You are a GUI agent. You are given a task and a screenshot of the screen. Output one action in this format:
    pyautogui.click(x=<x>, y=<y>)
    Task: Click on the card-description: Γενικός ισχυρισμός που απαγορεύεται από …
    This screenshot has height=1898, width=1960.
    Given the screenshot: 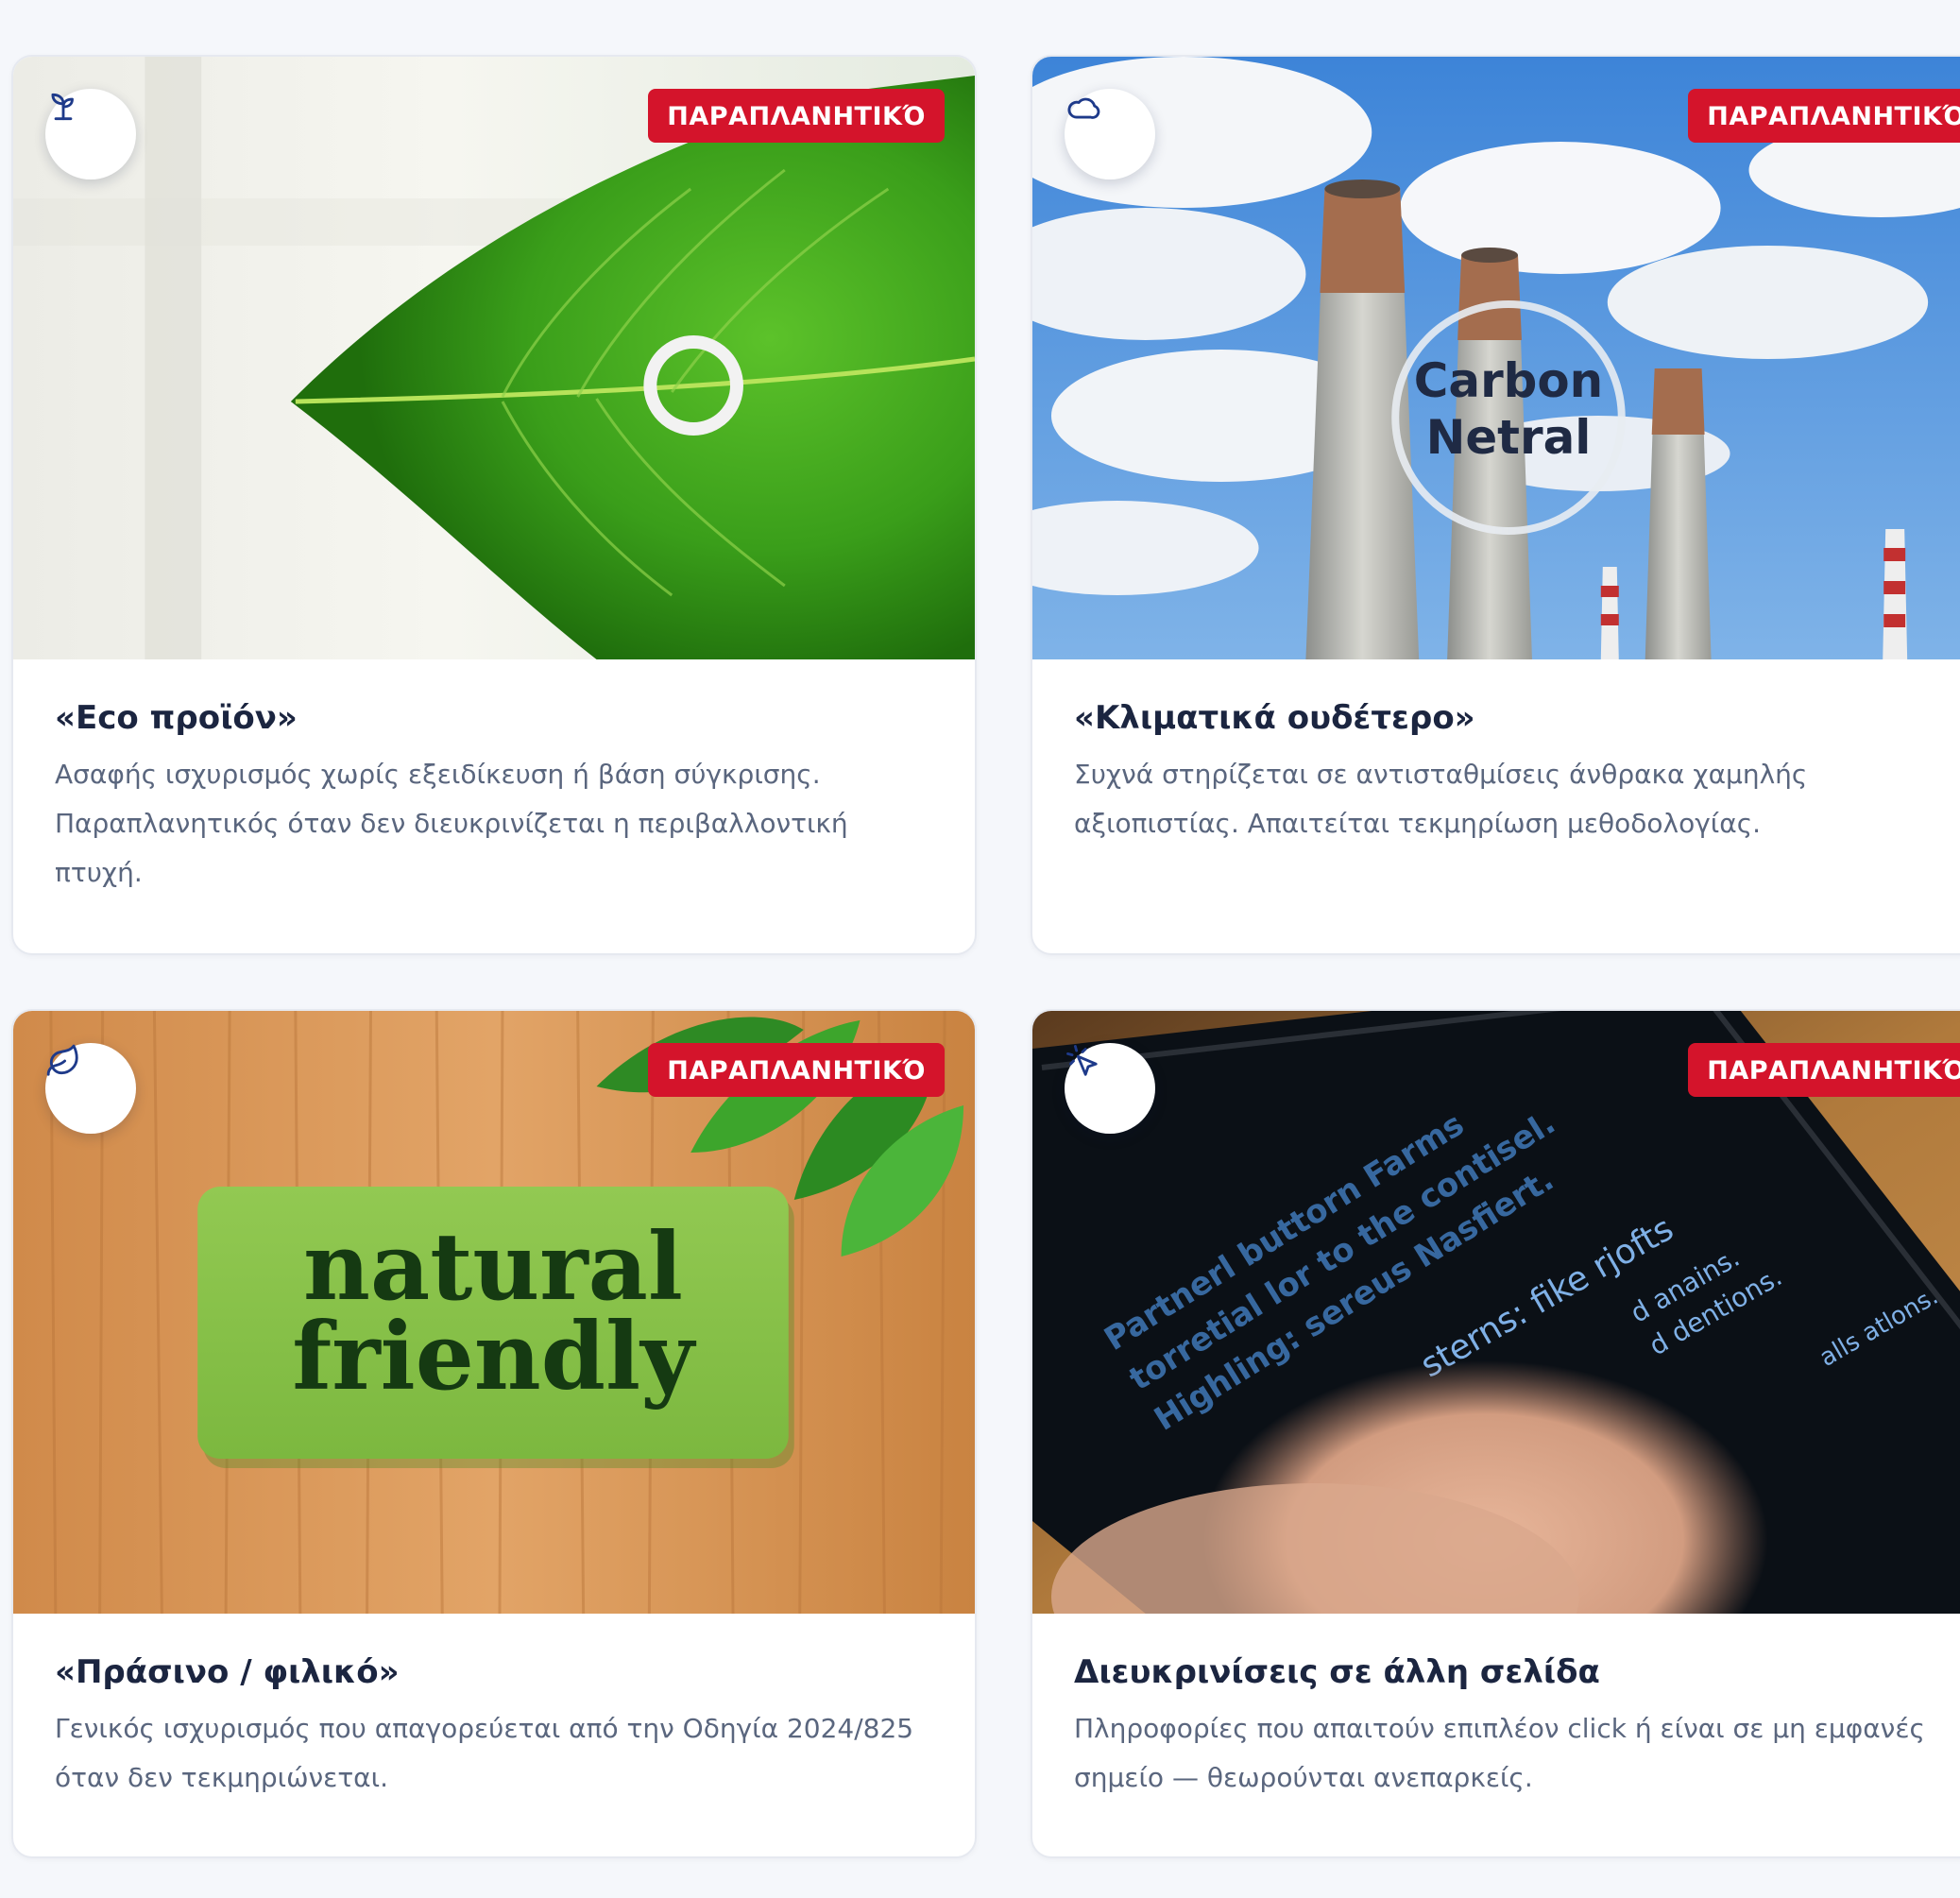 What is the action you would take?
    pyautogui.click(x=484, y=1753)
    